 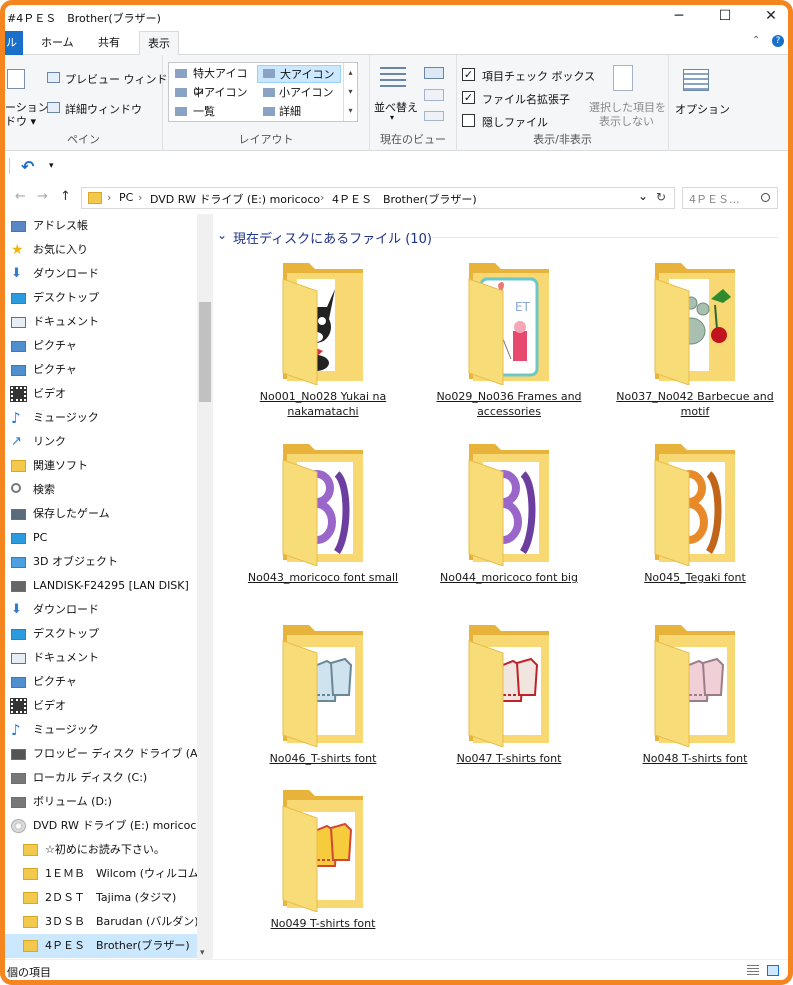 What do you see at coordinates (528, 75) in the screenshot?
I see `item-checkboxes-toggle: ✓ 項目チェック ボックス` at bounding box center [528, 75].